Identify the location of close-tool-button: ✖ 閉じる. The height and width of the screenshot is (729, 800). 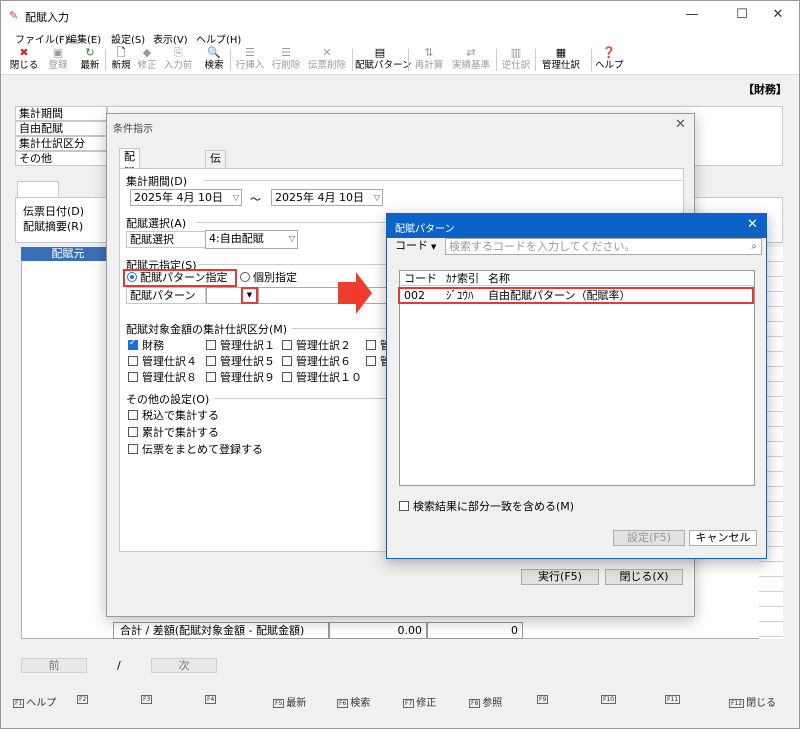
(24, 60).